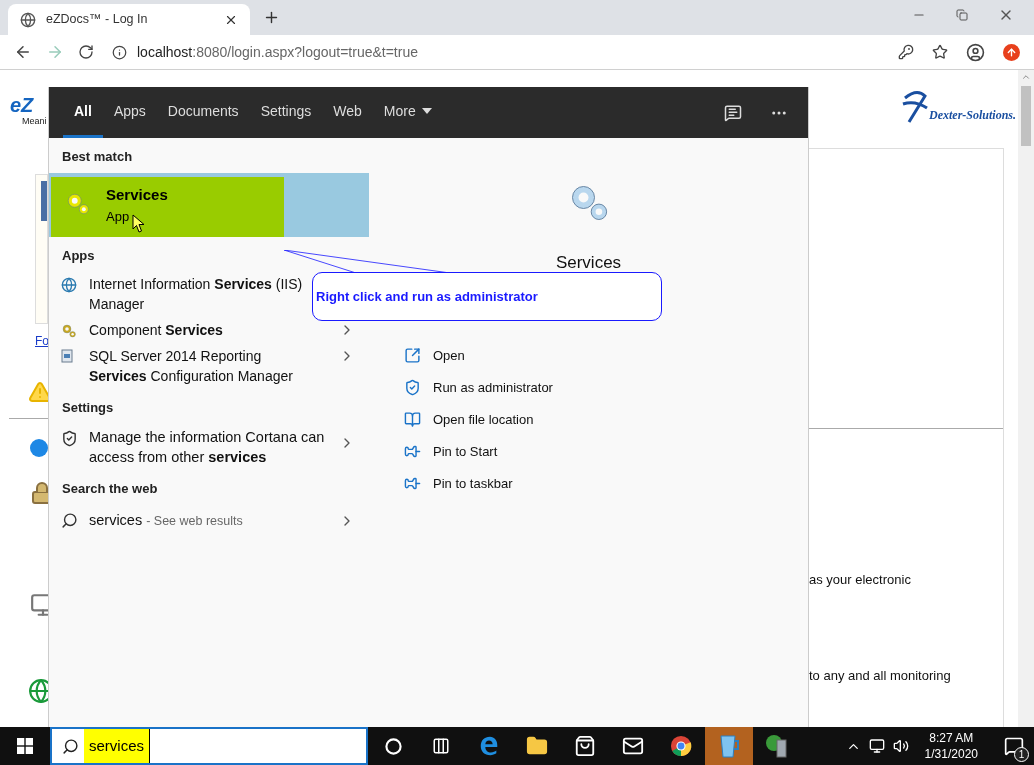 This screenshot has height=765, width=1034. Describe the element at coordinates (412, 419) in the screenshot. I see `file-location-icon` at that location.